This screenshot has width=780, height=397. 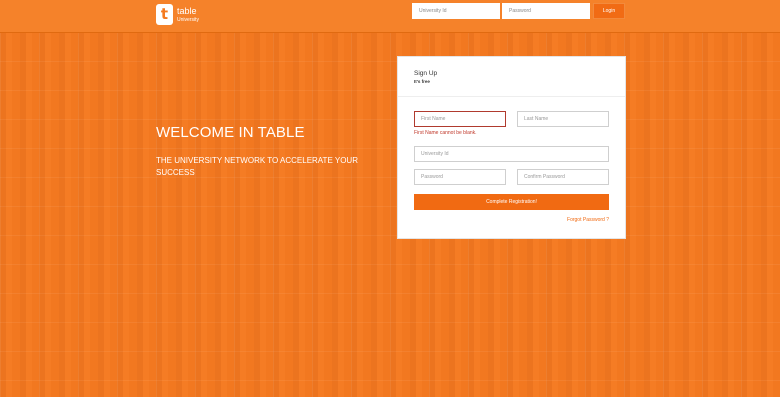 What do you see at coordinates (563, 119) in the screenshot?
I see `last-name-field` at bounding box center [563, 119].